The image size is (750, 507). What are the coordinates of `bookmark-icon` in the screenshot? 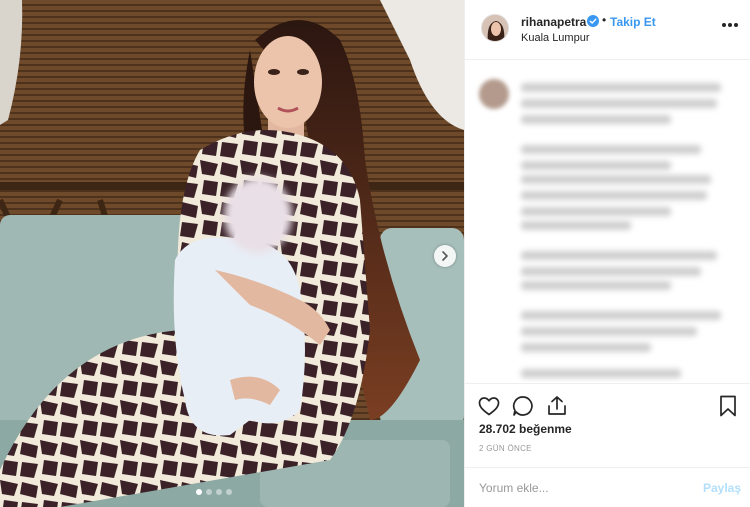 It's located at (728, 406).